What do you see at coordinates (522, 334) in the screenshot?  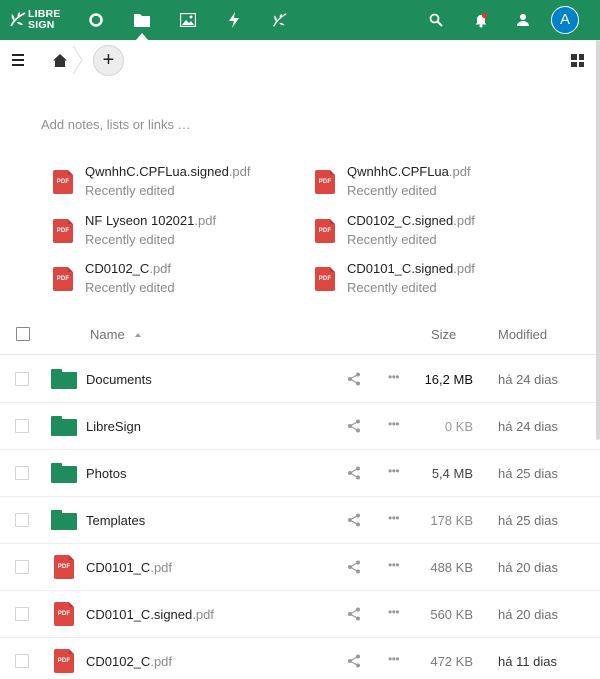 I see `column-modified-header: Modified` at bounding box center [522, 334].